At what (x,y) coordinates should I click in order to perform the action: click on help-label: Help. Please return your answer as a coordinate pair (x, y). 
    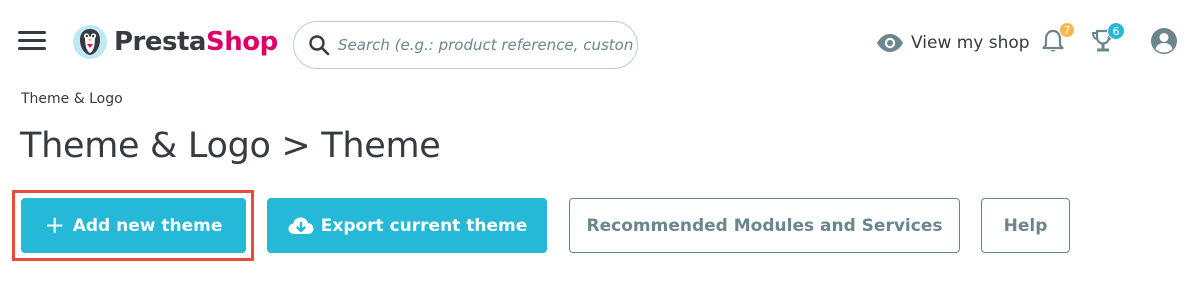
    Looking at the image, I should click on (1025, 225).